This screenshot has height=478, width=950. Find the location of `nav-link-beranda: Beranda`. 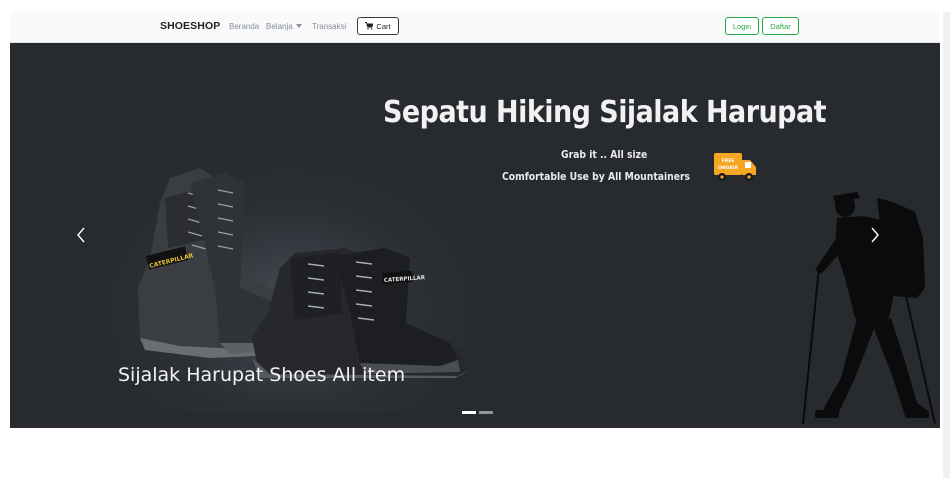

nav-link-beranda: Beranda is located at coordinates (244, 26).